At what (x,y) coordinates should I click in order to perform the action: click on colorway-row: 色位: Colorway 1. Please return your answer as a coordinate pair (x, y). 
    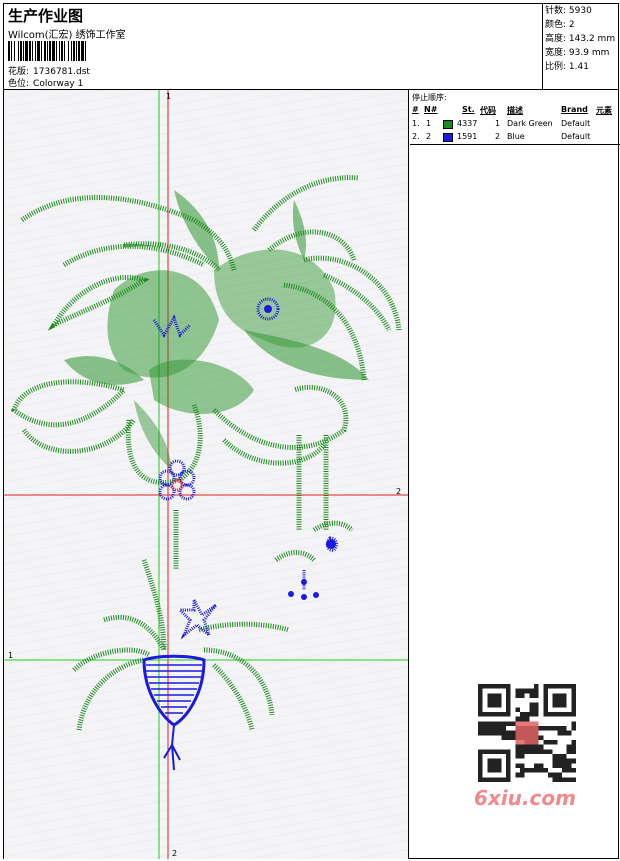
    Looking at the image, I should click on (45, 82).